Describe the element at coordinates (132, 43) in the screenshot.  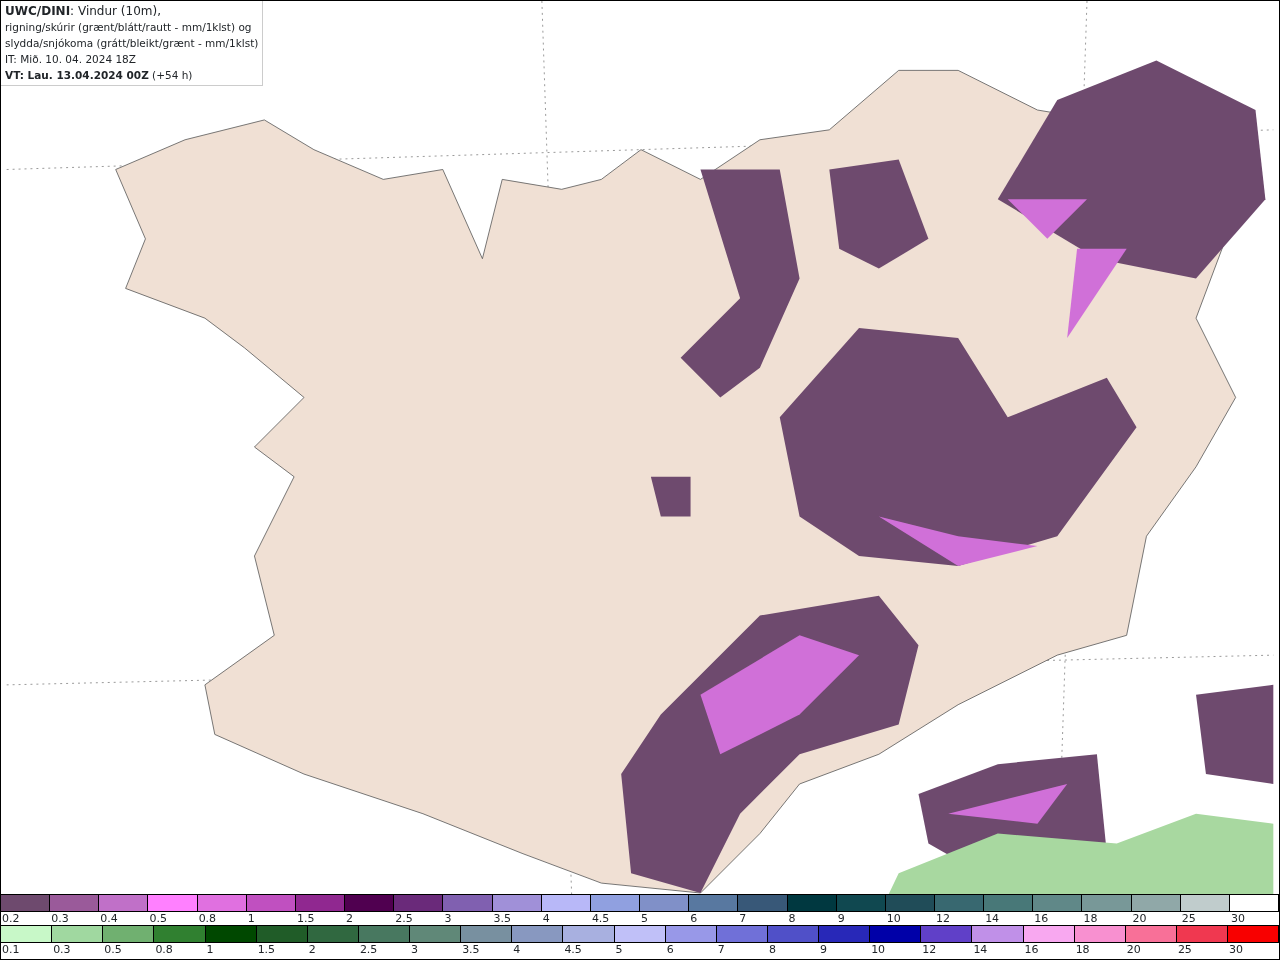
I see `info-text-line: slydda/snjókoma (grátt/bleikt/grænt - mm/1klst)` at that location.